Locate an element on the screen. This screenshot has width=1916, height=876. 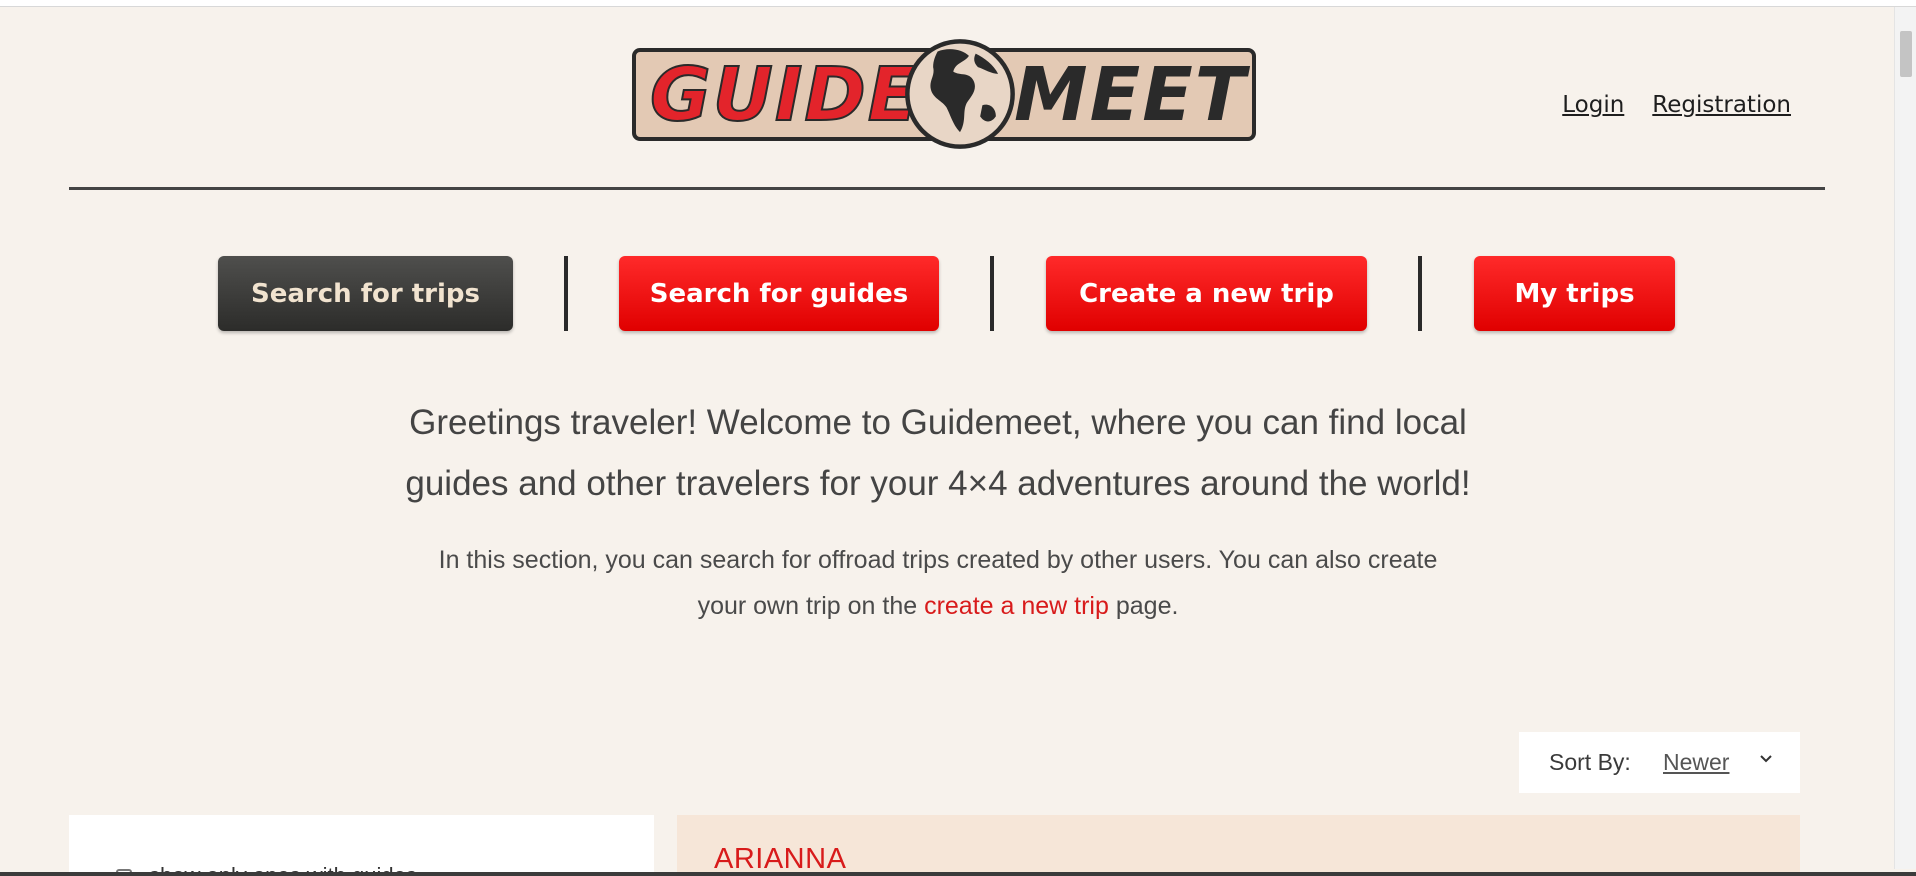
description-prefix: your own trip on the is located at coordinates (811, 606).